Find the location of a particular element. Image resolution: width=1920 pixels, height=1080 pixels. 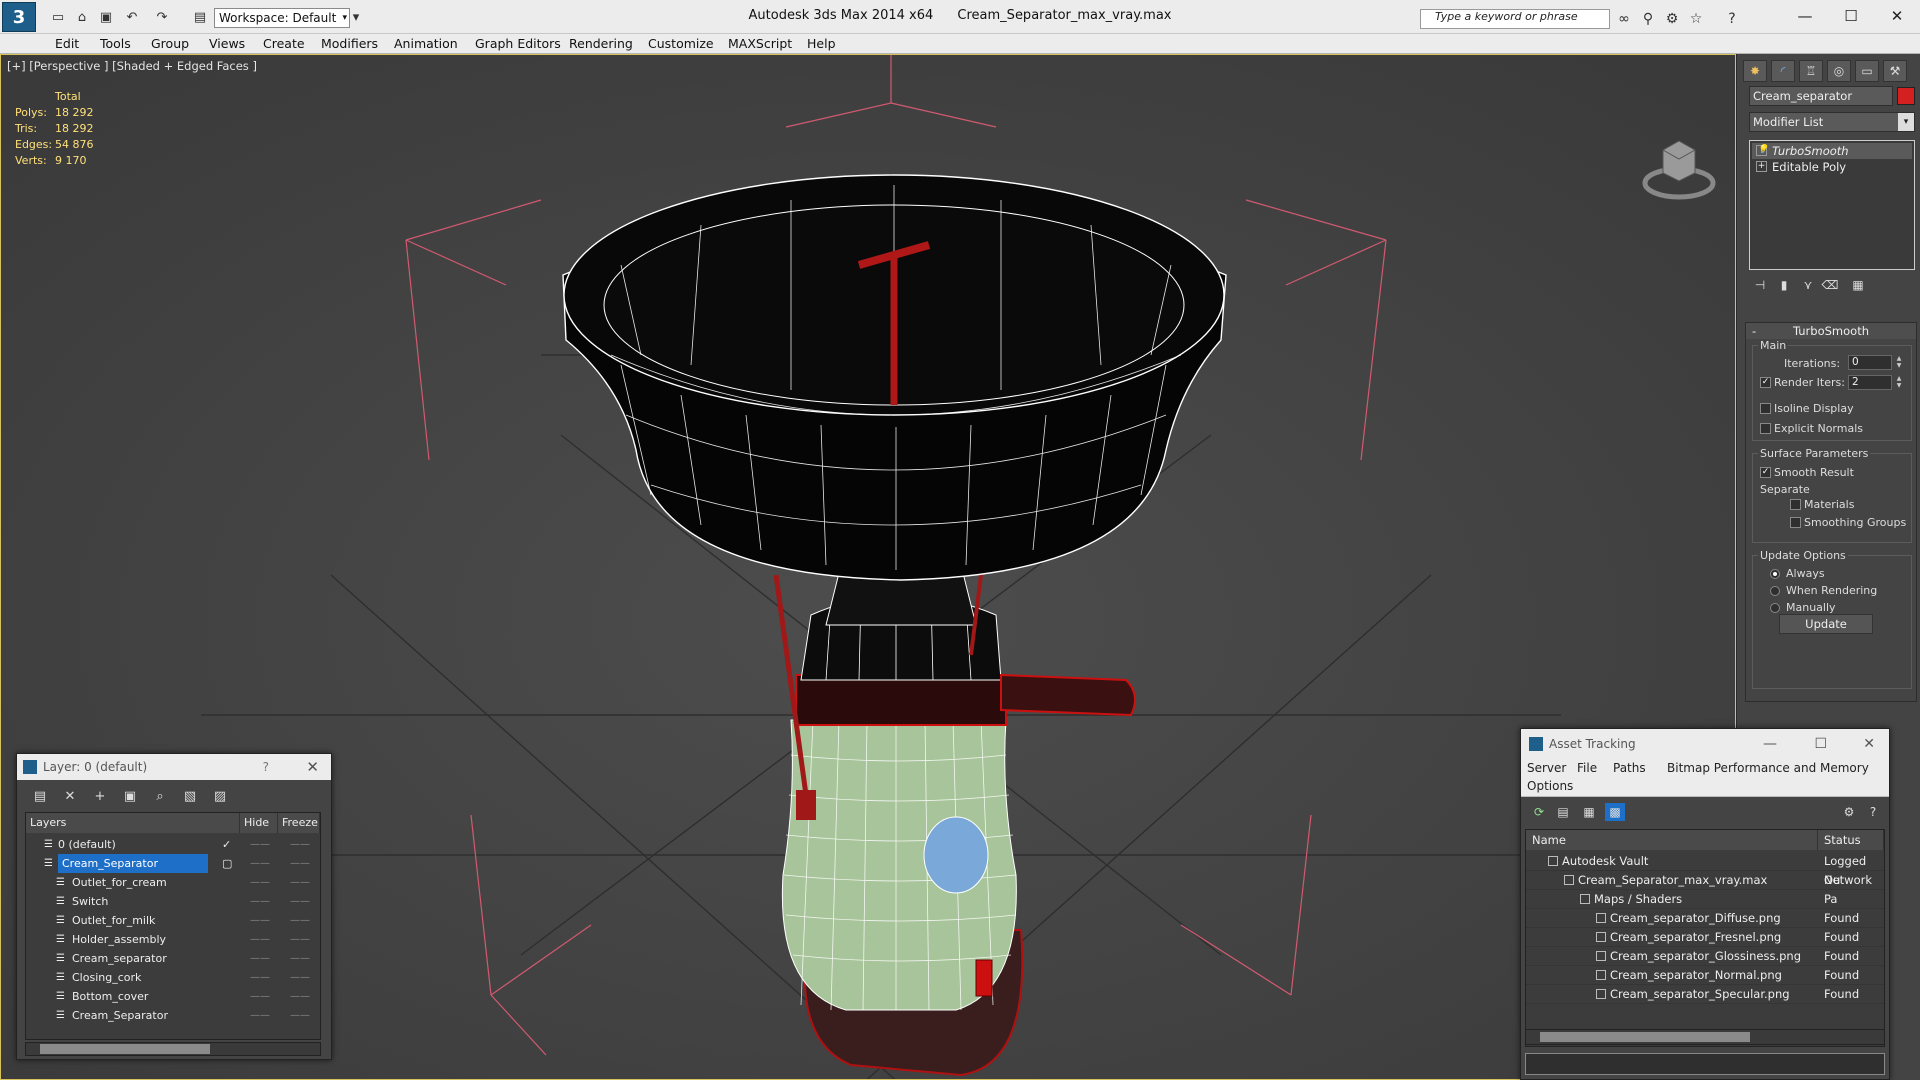

help-icon: ? is located at coordinates (1732, 19).